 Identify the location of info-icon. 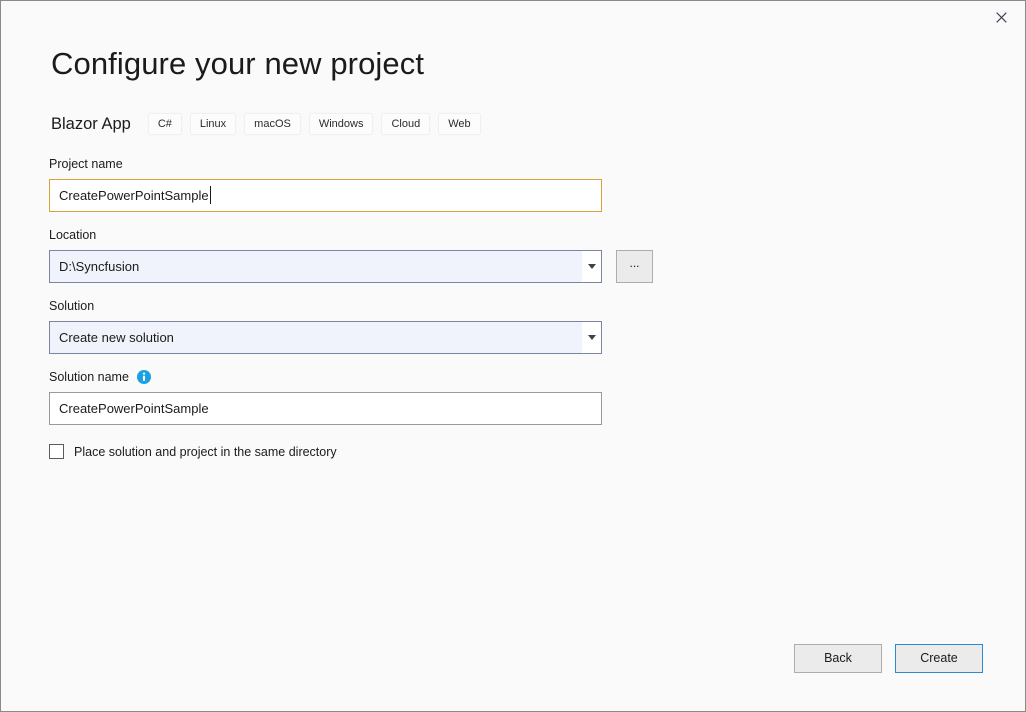
(143, 377).